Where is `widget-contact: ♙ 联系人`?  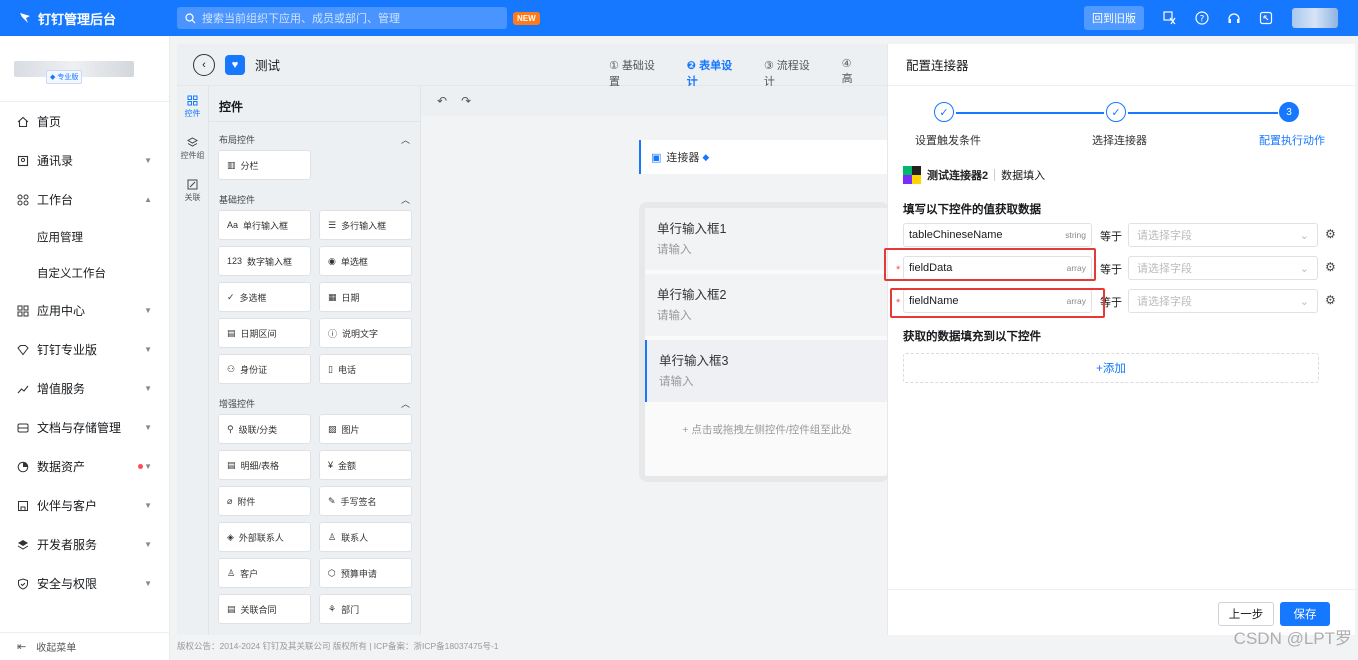
widget-contact: ♙ 联系人 is located at coordinates (365, 537).